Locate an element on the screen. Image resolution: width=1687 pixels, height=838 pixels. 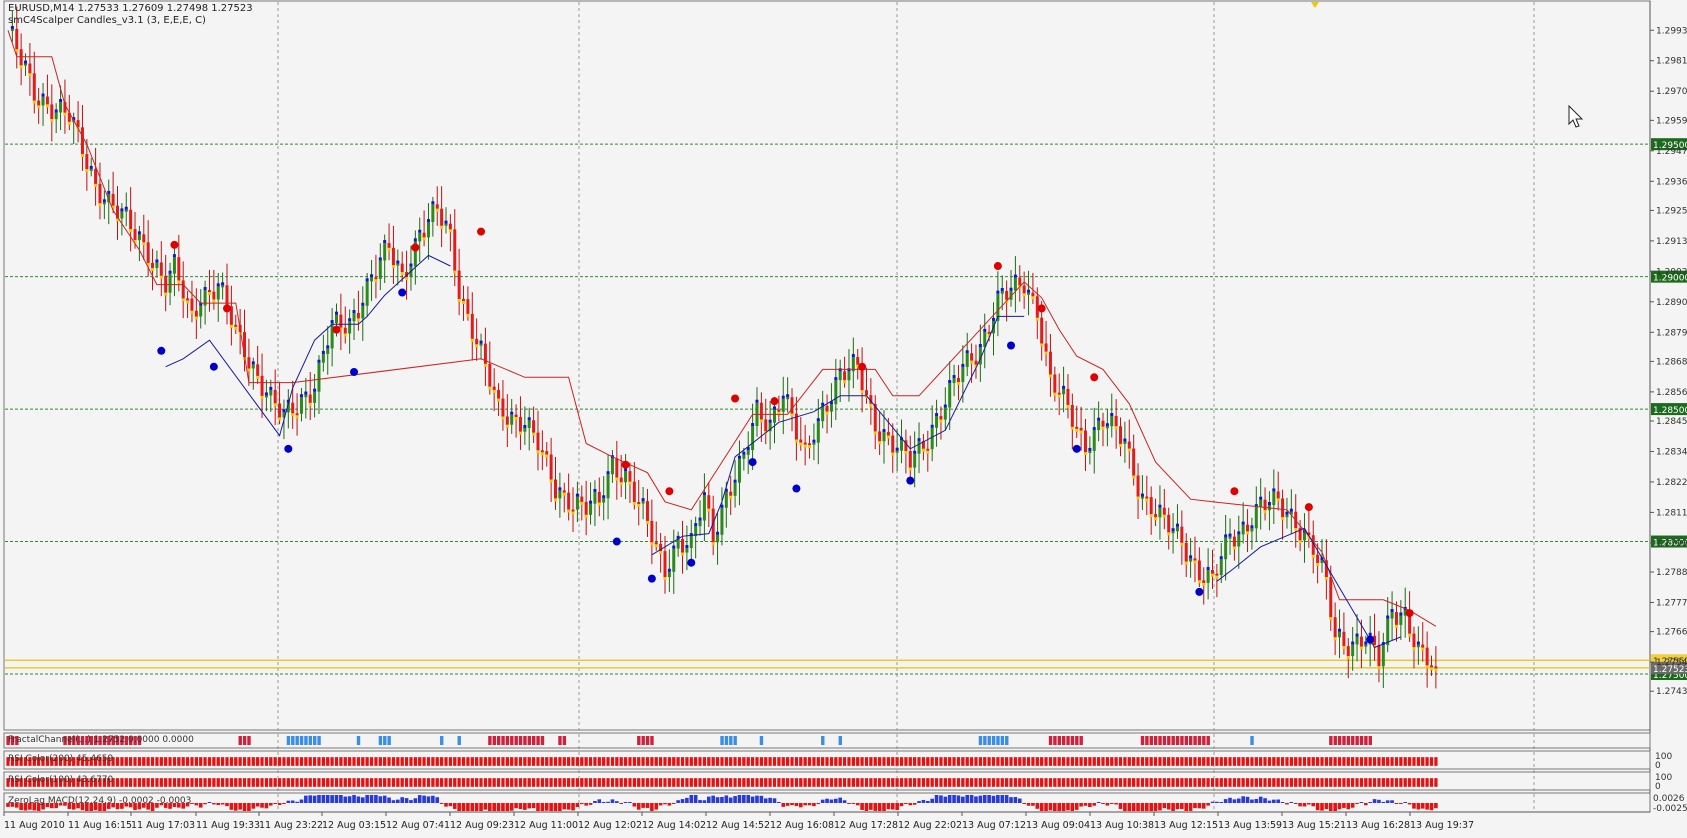
price-tick-label: 1.28790 is located at coordinates (1671, 333).